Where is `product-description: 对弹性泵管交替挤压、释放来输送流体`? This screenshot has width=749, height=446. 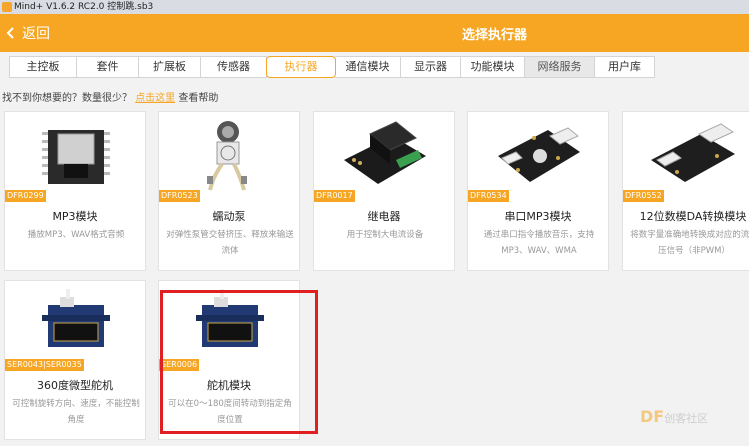
product-description: 对弹性泵管交替挤压、释放来输送流体 is located at coordinates (230, 243).